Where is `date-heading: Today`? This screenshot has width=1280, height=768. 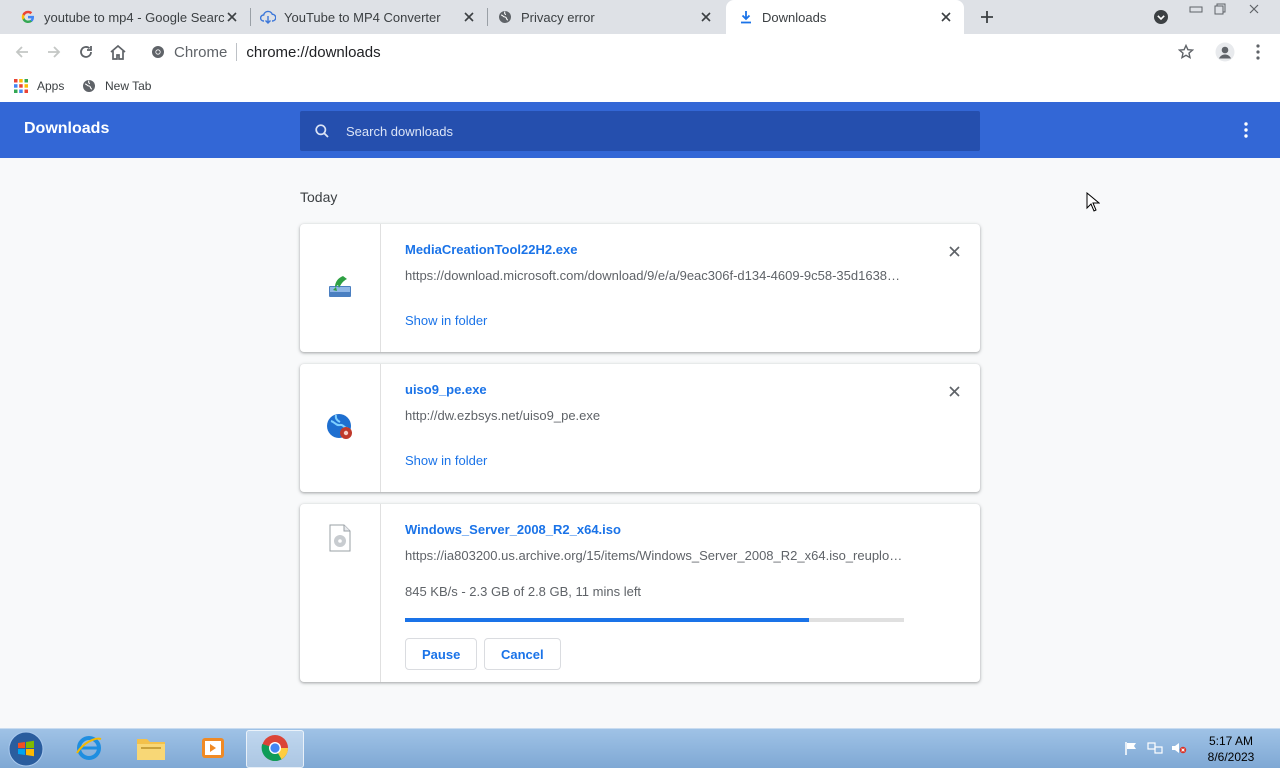 date-heading: Today is located at coordinates (319, 197).